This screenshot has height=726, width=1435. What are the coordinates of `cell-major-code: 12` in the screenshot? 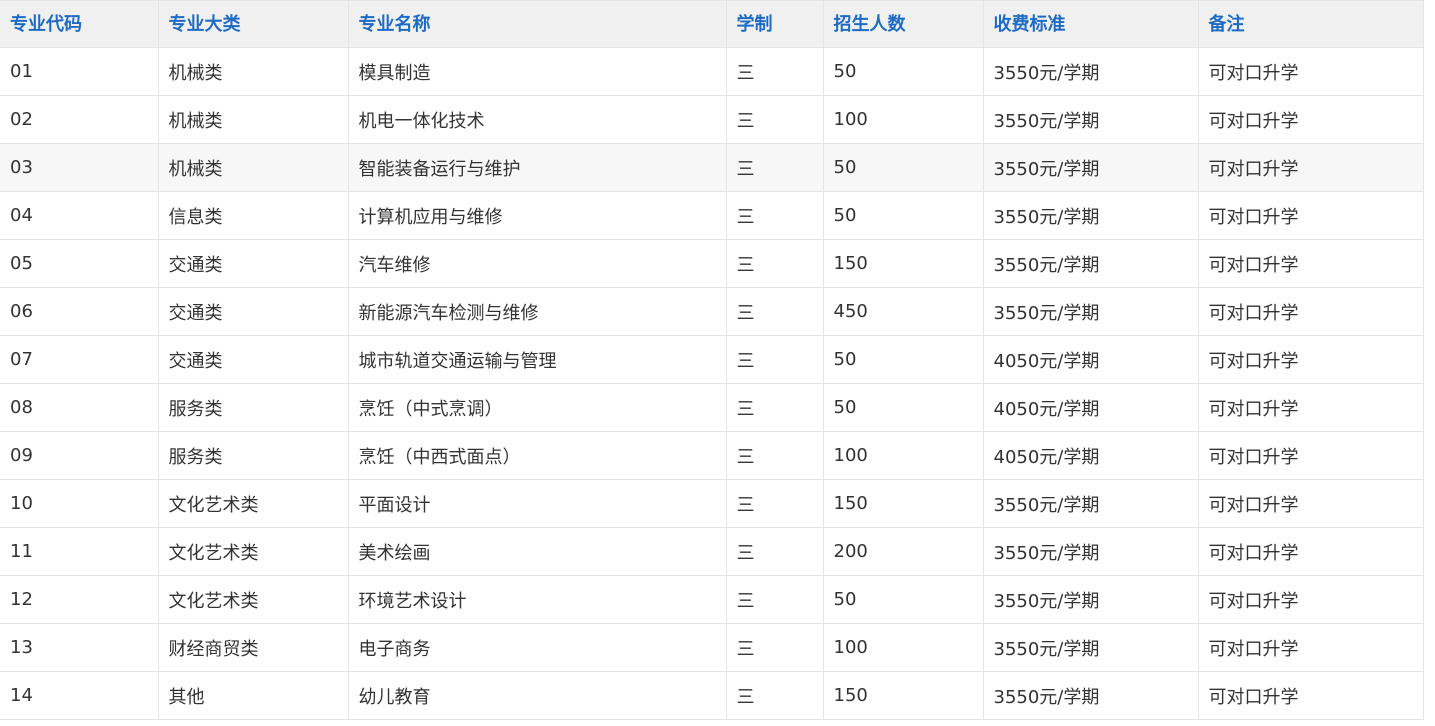 It's located at (79, 599).